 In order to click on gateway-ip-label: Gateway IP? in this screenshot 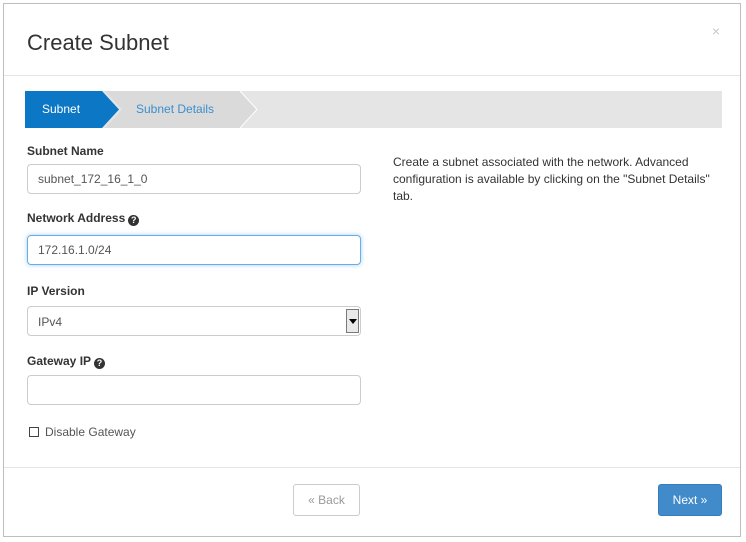, I will do `click(66, 361)`.